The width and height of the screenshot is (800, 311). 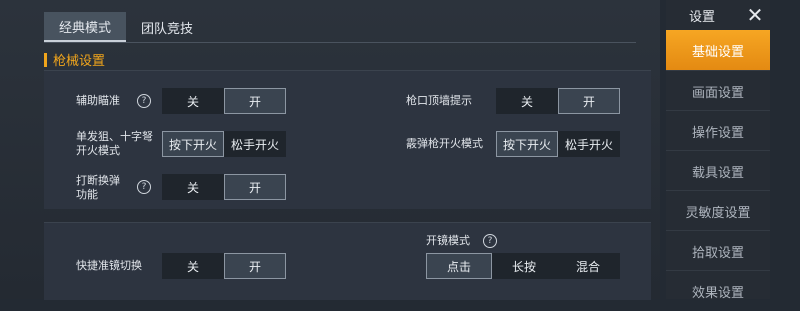 I want to click on sniper-fire-mode-toggle: 按下开火 松手开火, so click(x=224, y=144).